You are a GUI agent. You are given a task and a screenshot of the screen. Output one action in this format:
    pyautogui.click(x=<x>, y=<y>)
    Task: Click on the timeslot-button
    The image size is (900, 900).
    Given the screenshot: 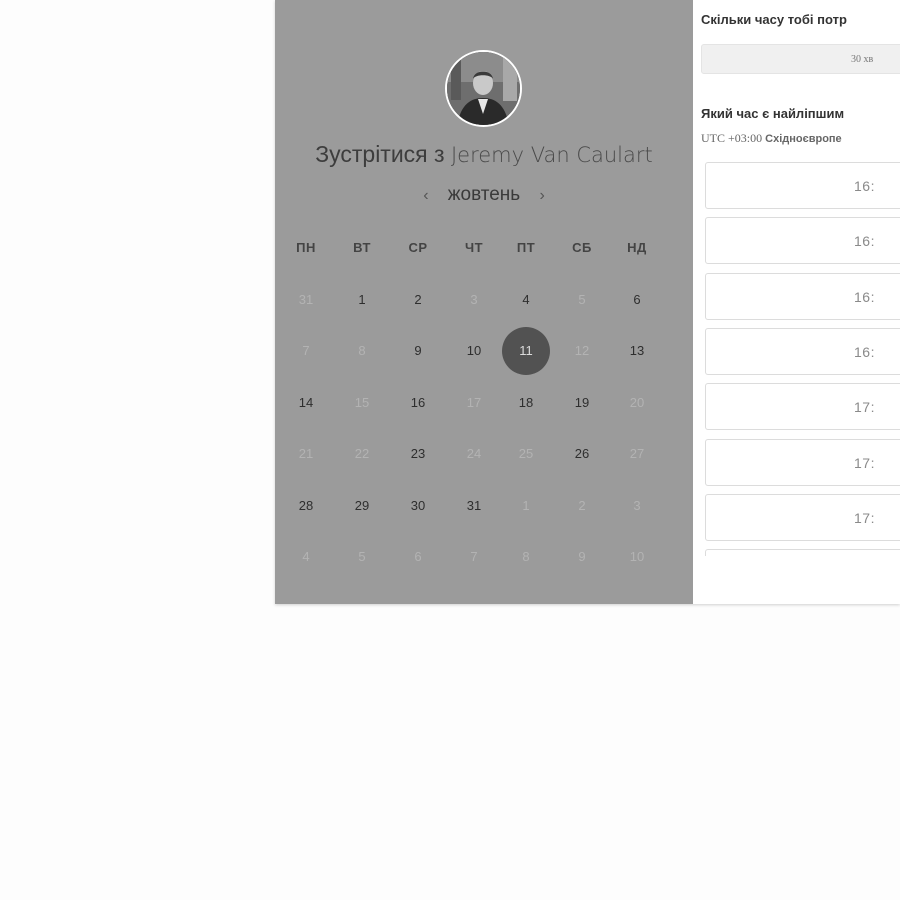 What is the action you would take?
    pyautogui.click(x=802, y=552)
    